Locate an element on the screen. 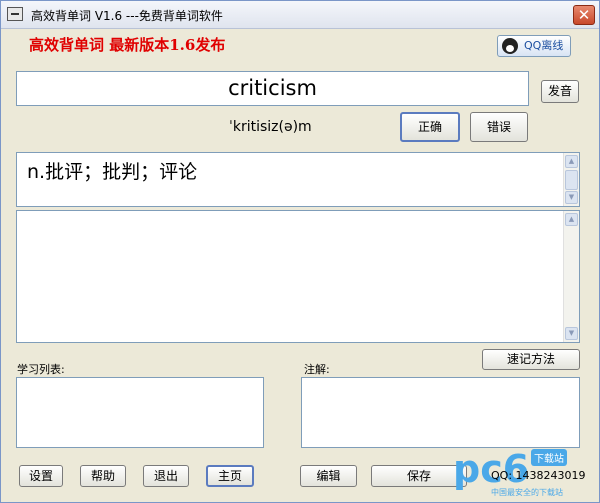 This screenshot has height=503, width=600. word-display-field: criticism is located at coordinates (272, 88).